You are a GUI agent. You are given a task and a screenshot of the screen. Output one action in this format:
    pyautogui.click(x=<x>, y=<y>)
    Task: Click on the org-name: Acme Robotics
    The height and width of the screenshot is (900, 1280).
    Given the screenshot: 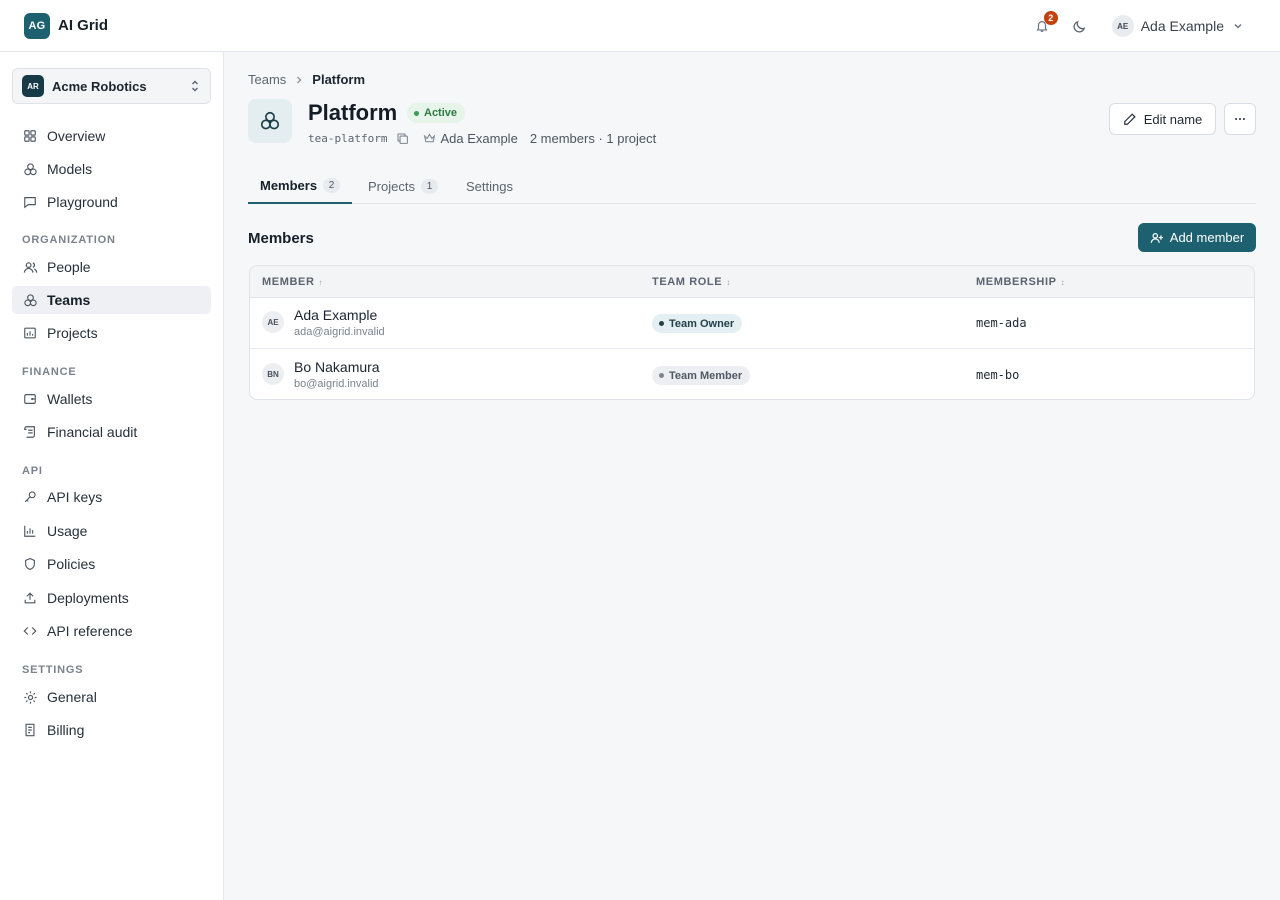 What is the action you would take?
    pyautogui.click(x=99, y=86)
    